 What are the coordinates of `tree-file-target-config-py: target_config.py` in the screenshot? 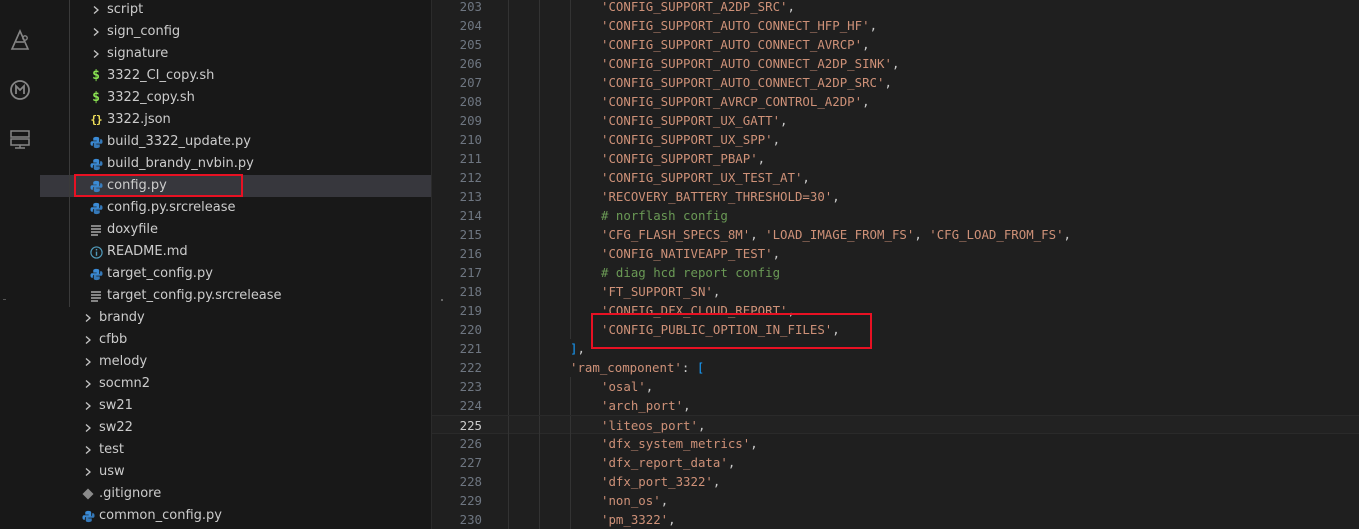 It's located at (235, 274).